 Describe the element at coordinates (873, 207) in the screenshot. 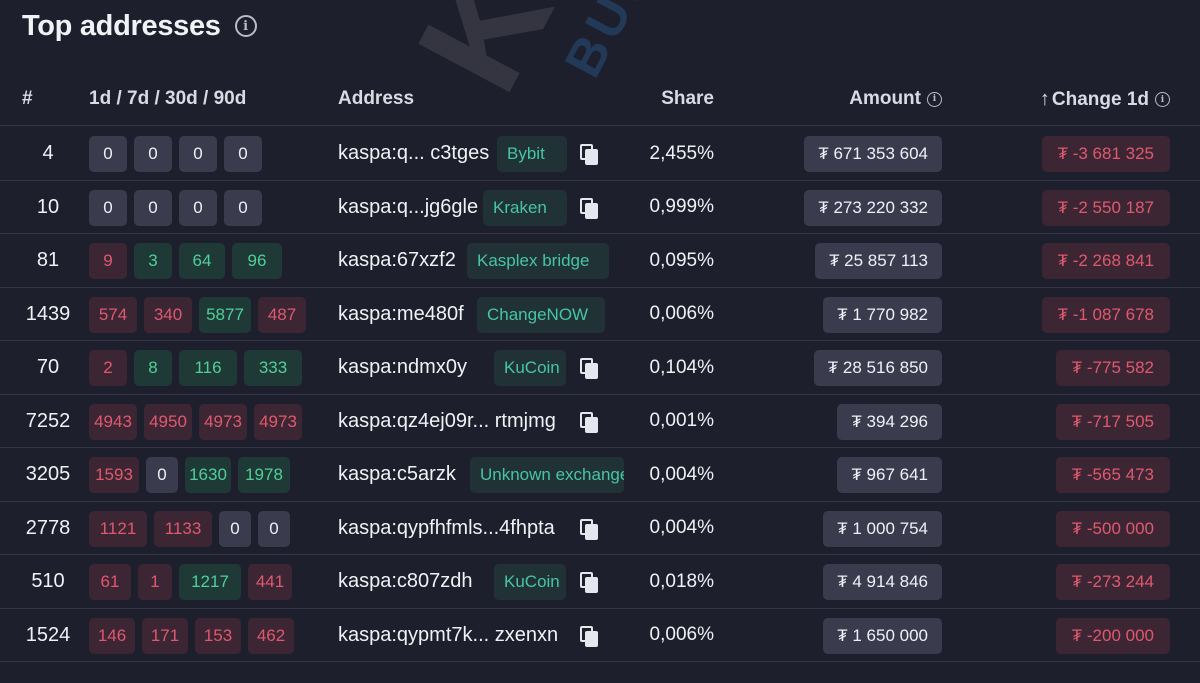

I see `amount-badge: ₮ 273 220 332` at that location.